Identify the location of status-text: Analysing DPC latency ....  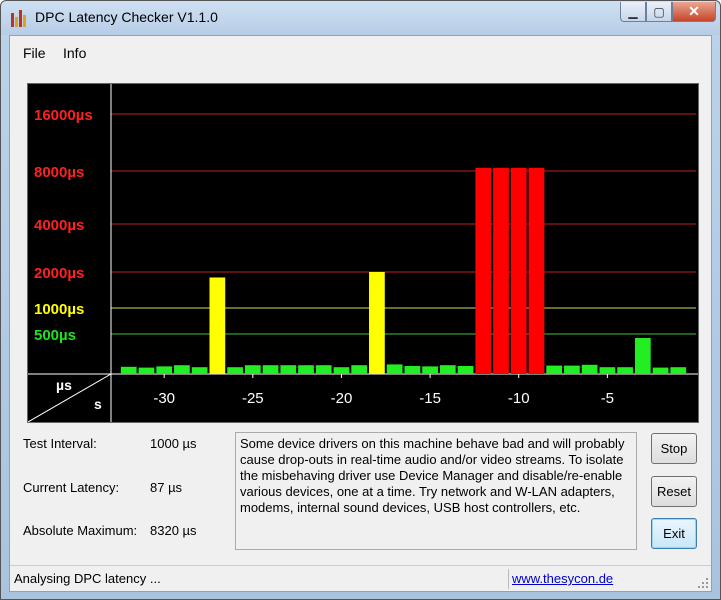
(87, 578).